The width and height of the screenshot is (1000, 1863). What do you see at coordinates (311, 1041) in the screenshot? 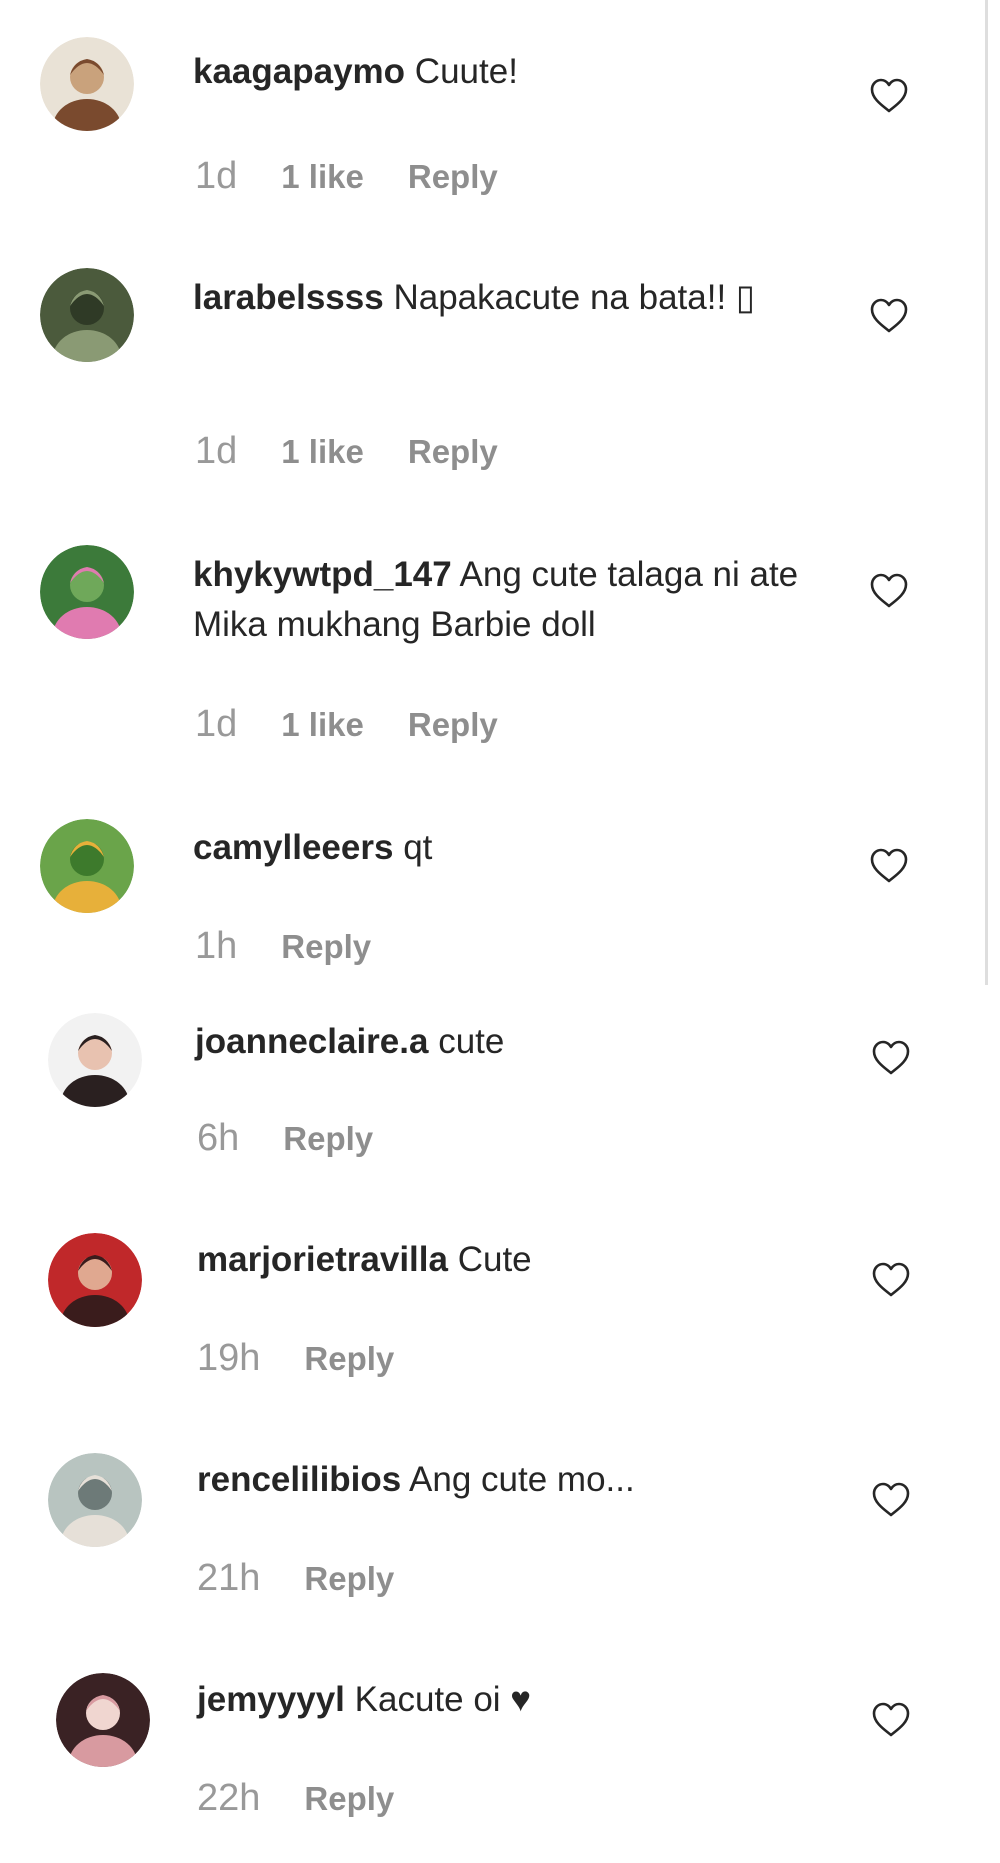
I see `comment-username: joanneclaire.a` at bounding box center [311, 1041].